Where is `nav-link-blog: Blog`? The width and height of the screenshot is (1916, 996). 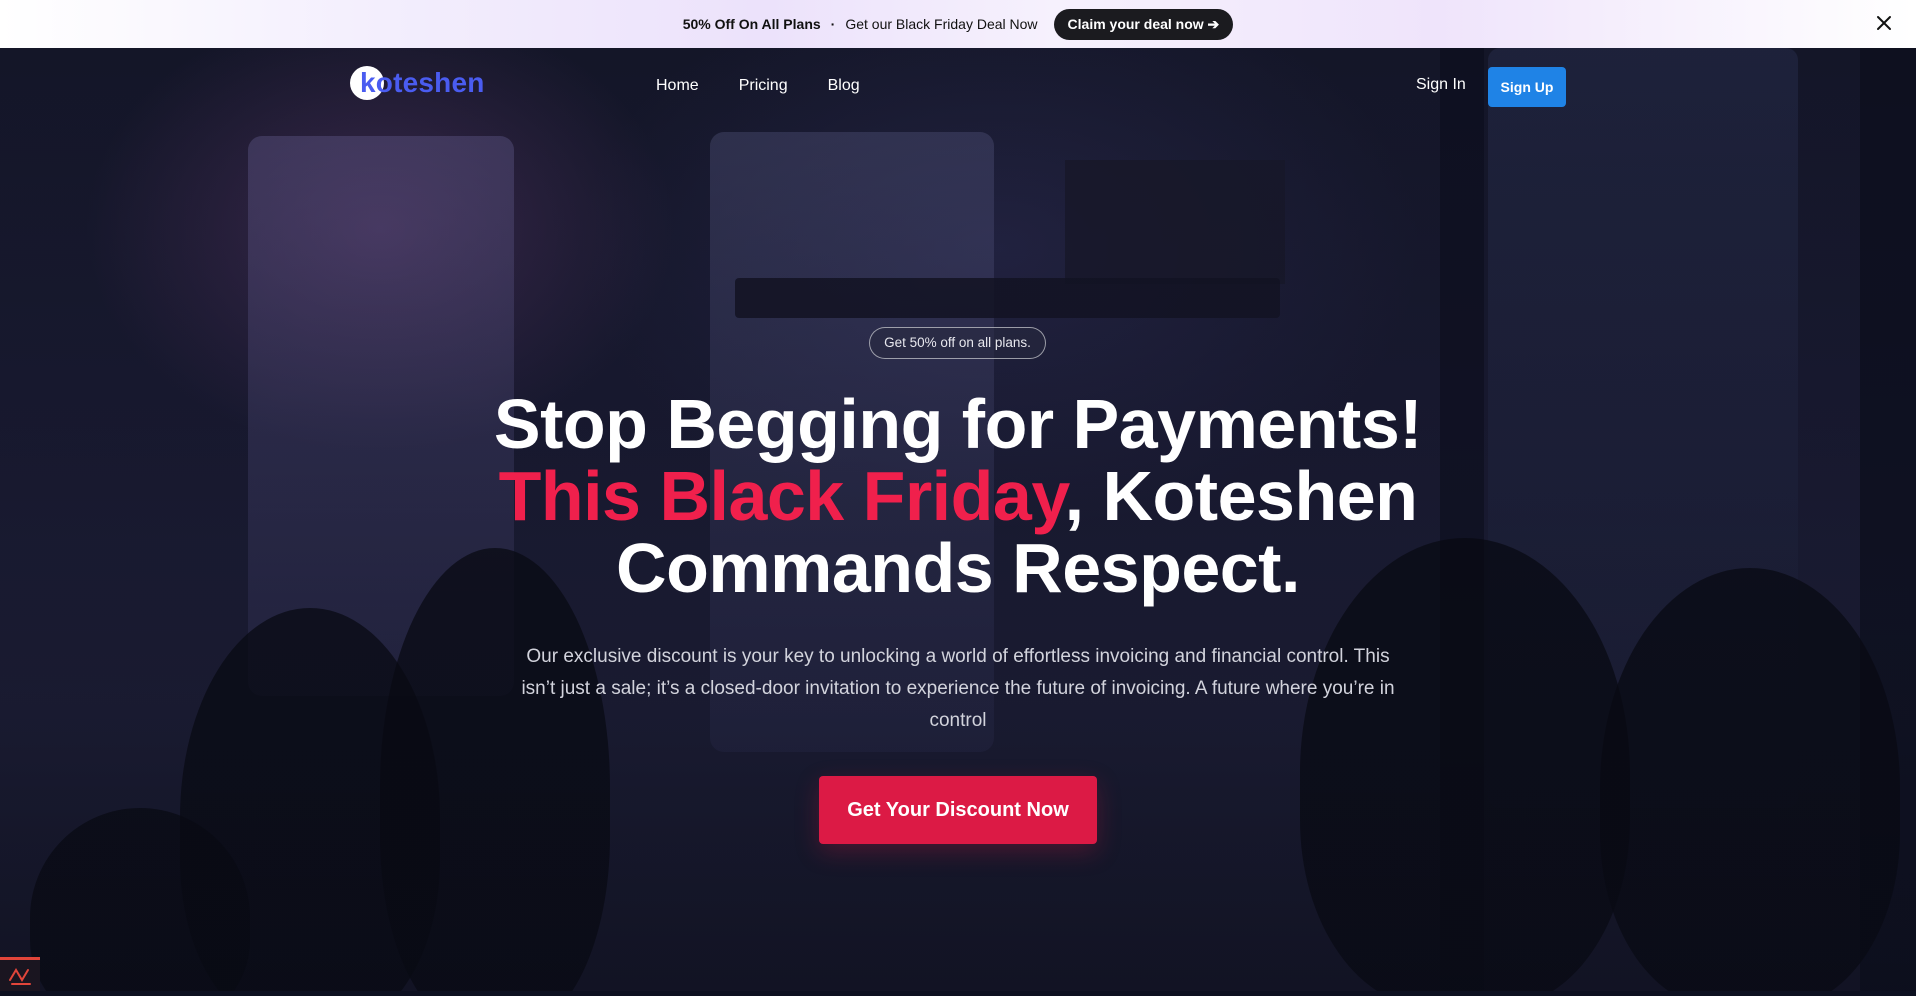
nav-link-blog: Blog is located at coordinates (844, 86).